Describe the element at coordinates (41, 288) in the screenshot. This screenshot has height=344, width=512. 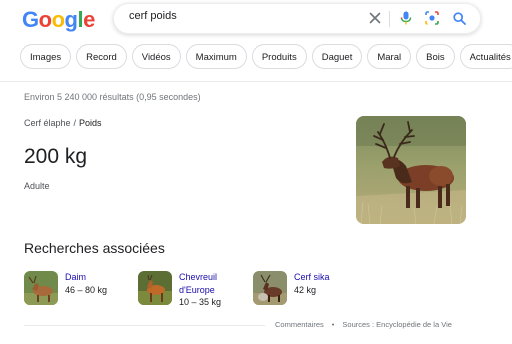
I see `daim-thumbnail` at that location.